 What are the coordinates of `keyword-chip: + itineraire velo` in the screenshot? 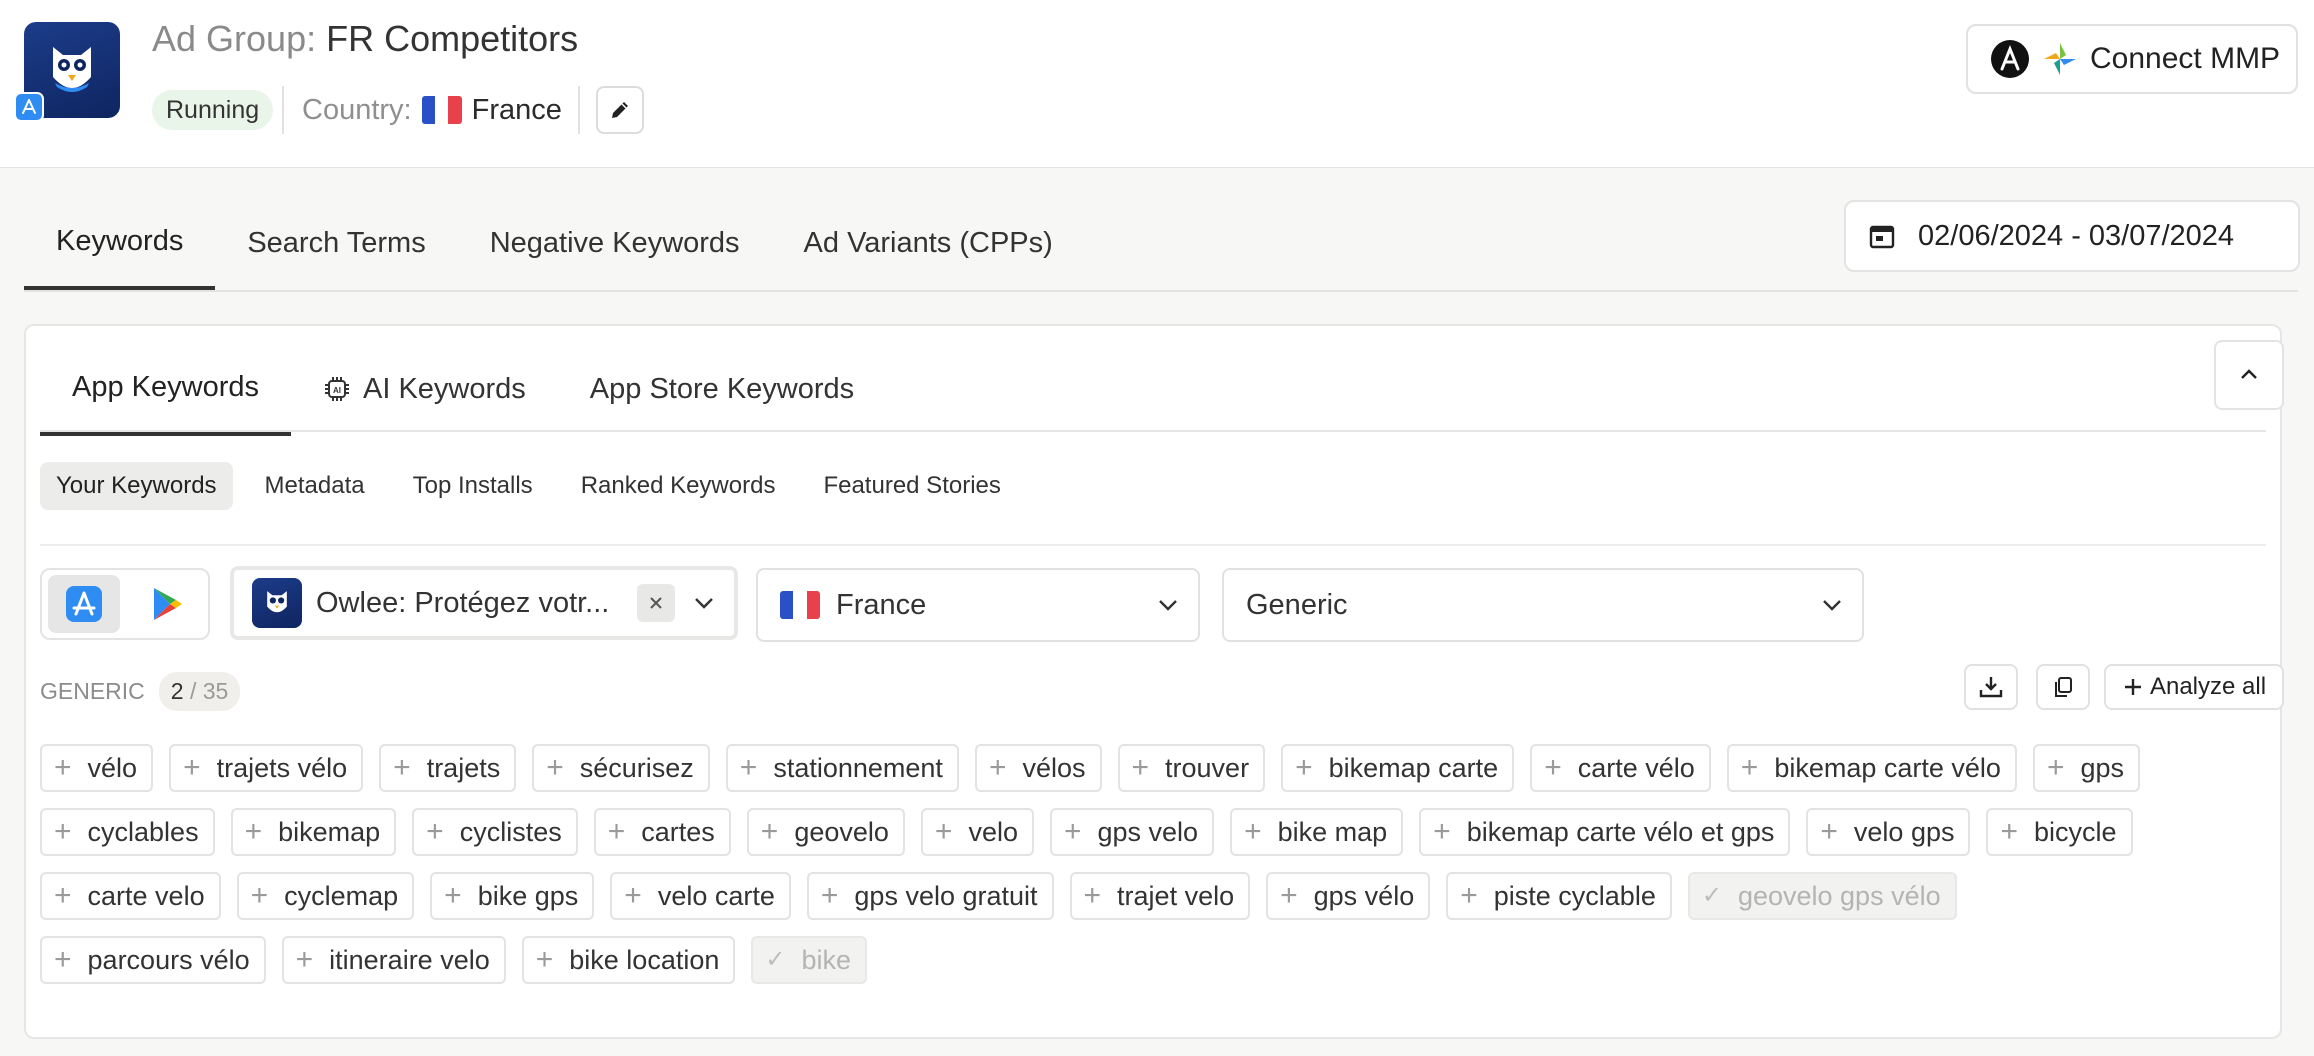 It's located at (393, 960).